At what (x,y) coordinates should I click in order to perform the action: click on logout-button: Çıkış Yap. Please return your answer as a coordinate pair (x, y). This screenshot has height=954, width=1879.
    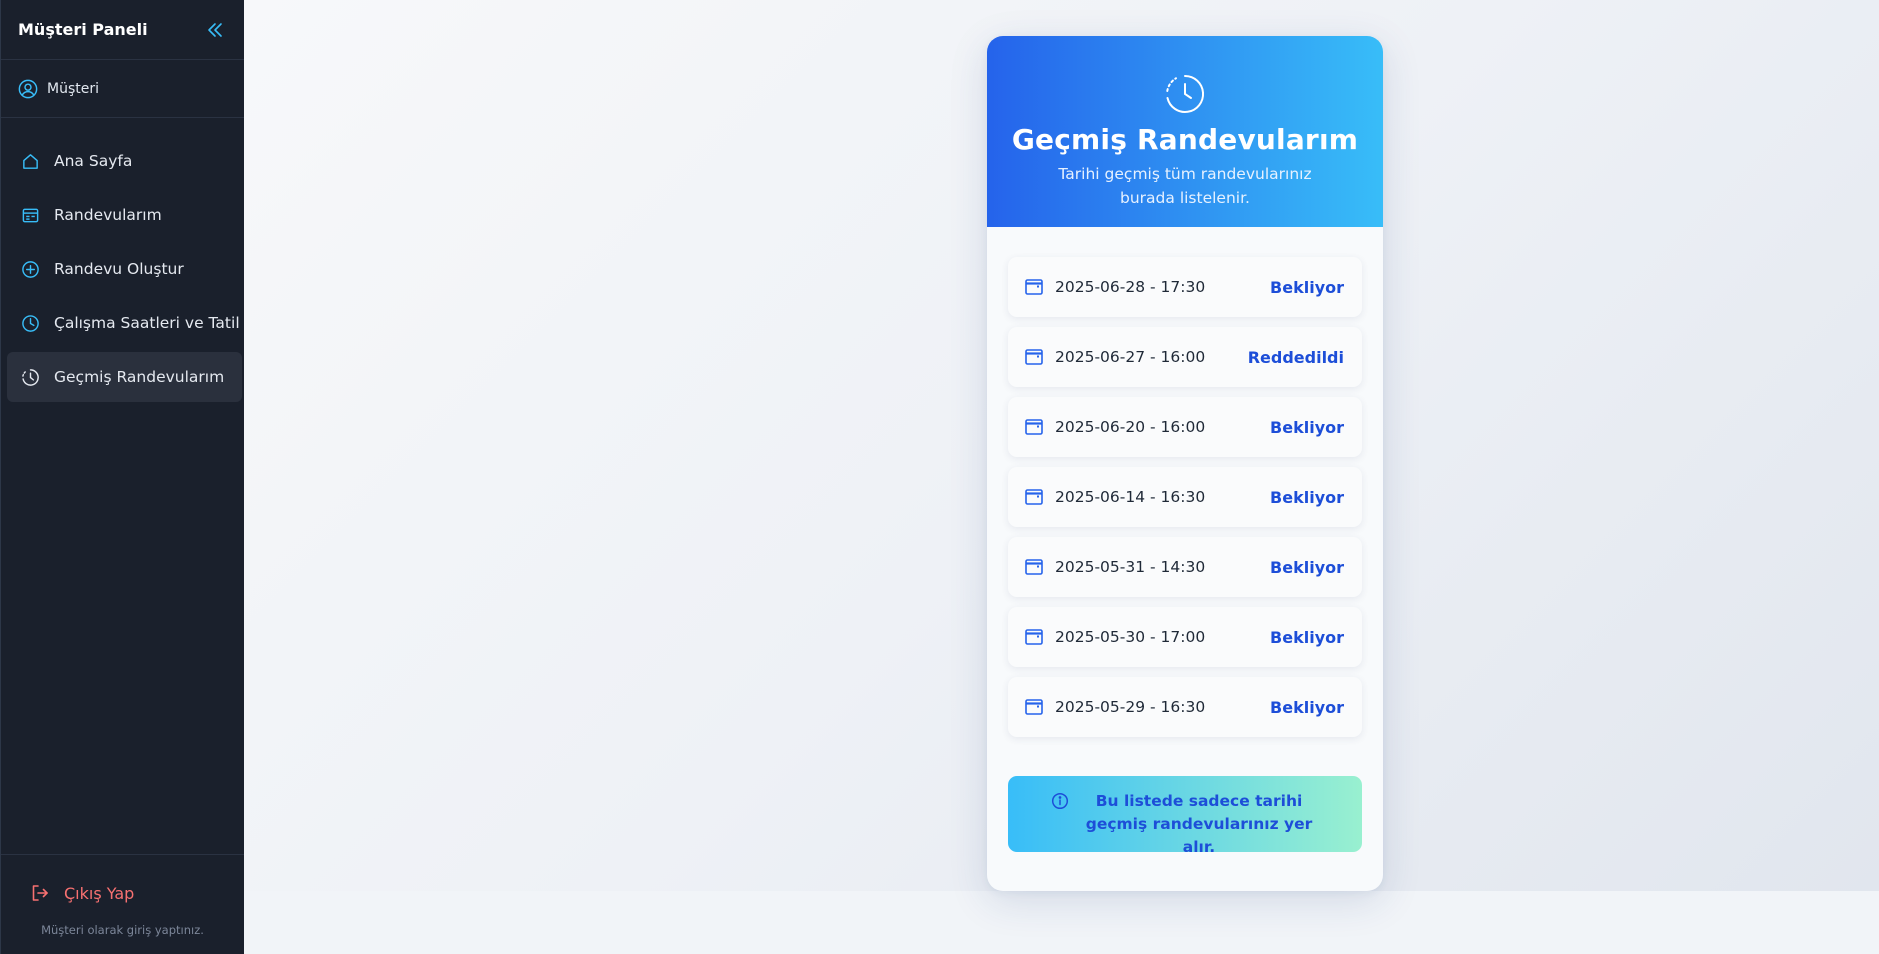
    Looking at the image, I should click on (82, 893).